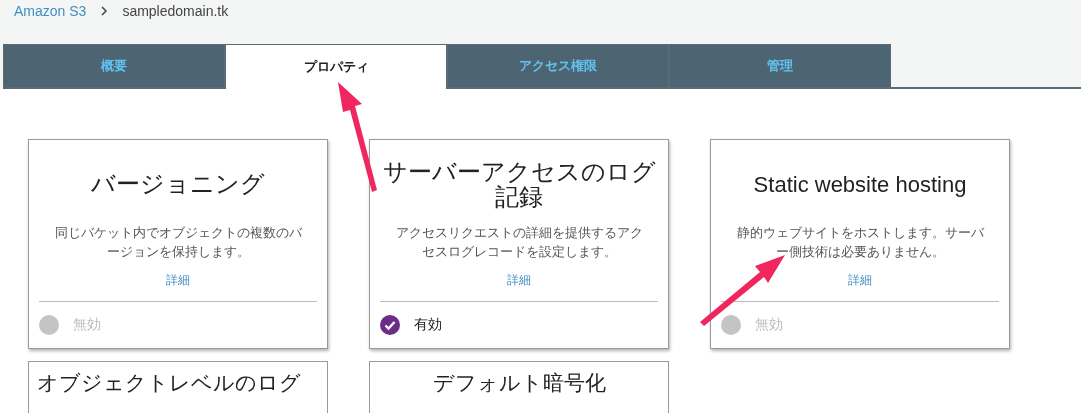 The height and width of the screenshot is (413, 1081). I want to click on breadcrumb-link: Amazon S3, so click(50, 11).